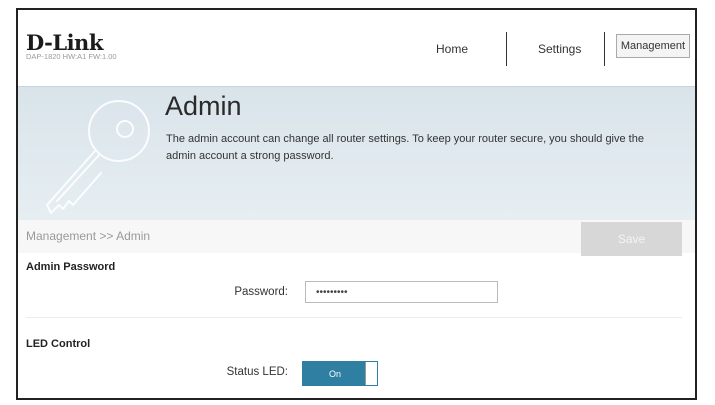 The image size is (715, 405). What do you see at coordinates (401, 292) in the screenshot?
I see `password-field: •••••••••` at bounding box center [401, 292].